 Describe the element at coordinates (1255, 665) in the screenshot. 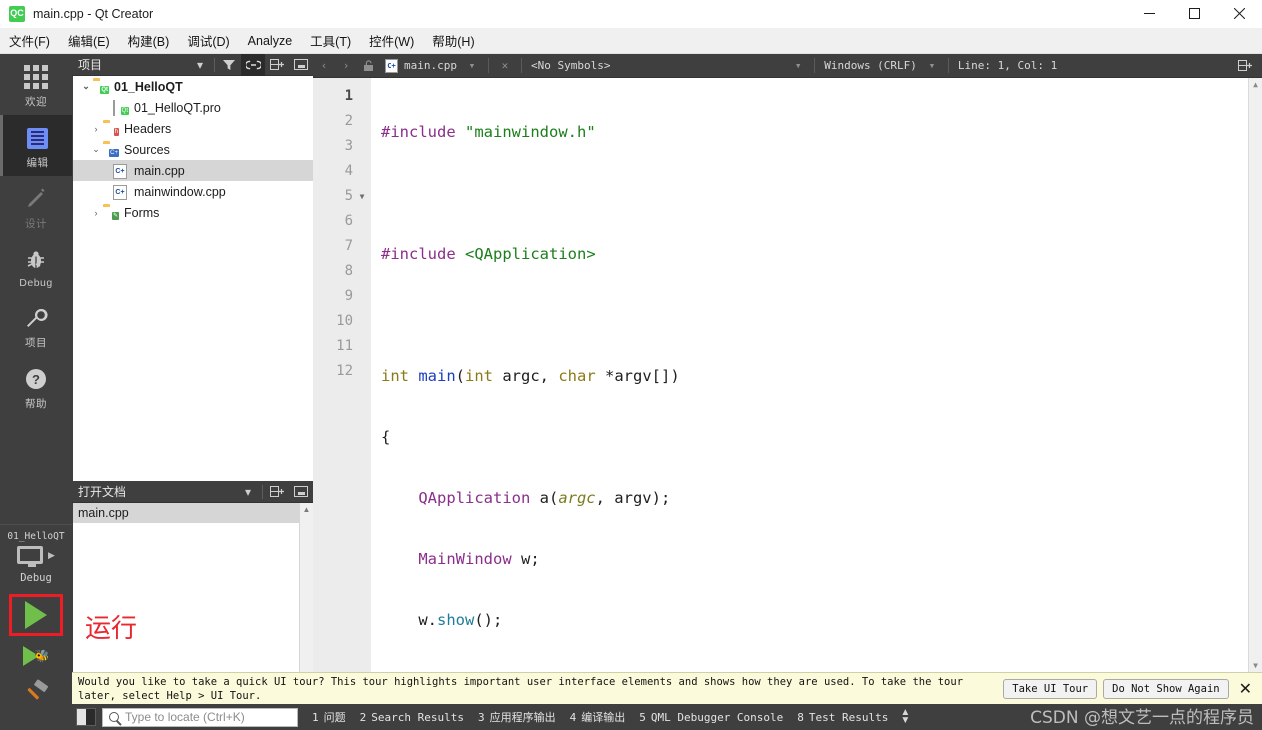

I see `scroll-down-icon: ▼` at that location.